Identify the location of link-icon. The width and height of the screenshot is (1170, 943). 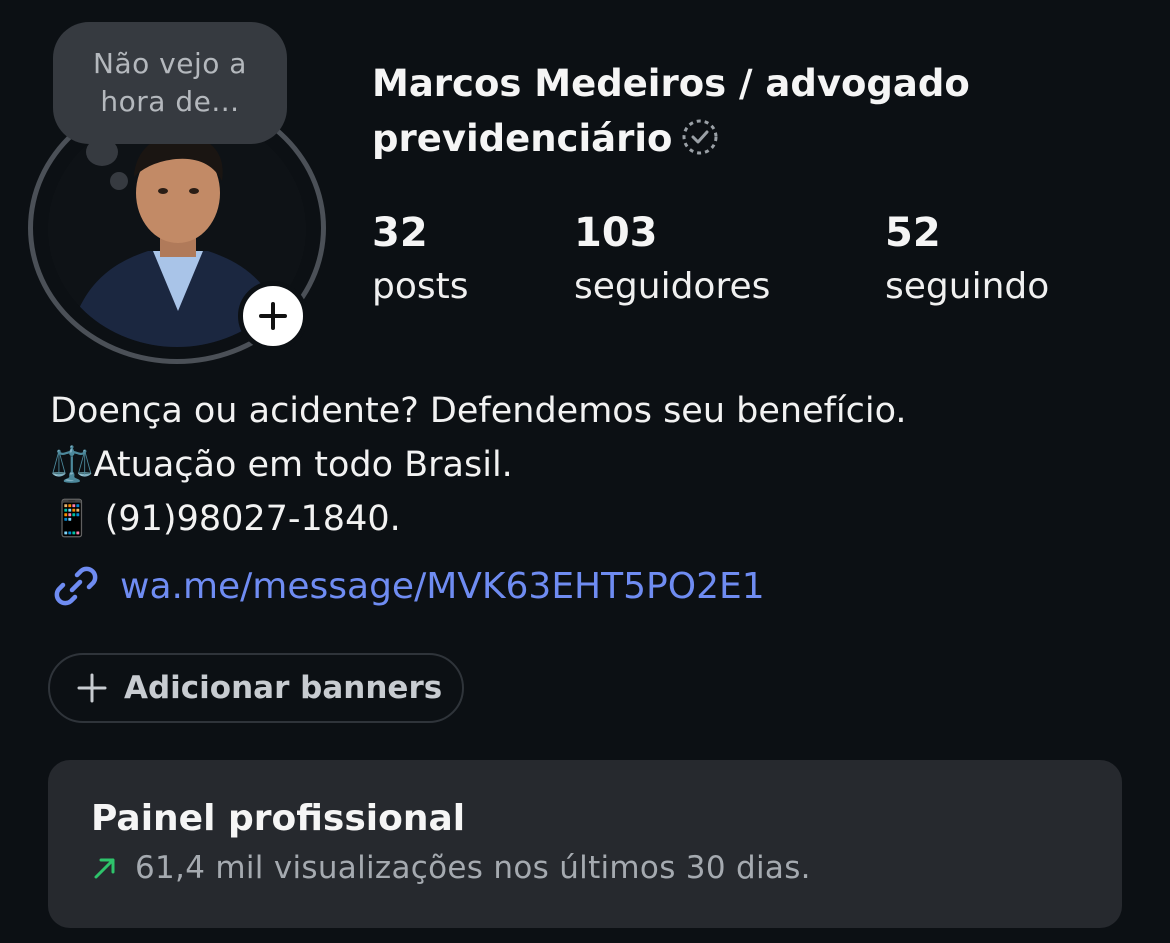
(76, 586).